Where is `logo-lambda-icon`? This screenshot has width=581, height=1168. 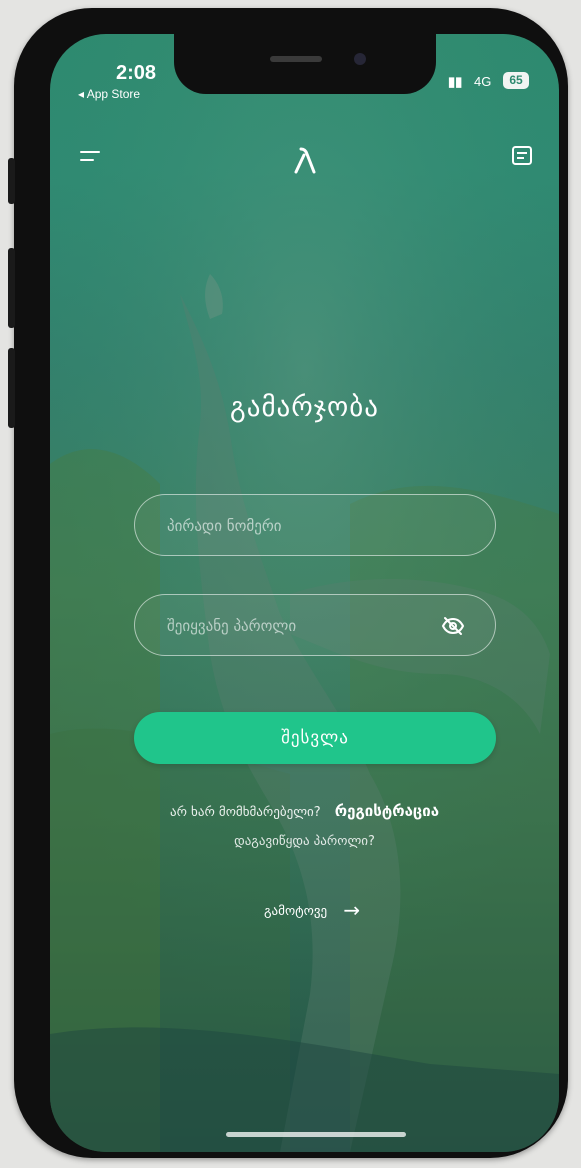 logo-lambda-icon is located at coordinates (305, 160).